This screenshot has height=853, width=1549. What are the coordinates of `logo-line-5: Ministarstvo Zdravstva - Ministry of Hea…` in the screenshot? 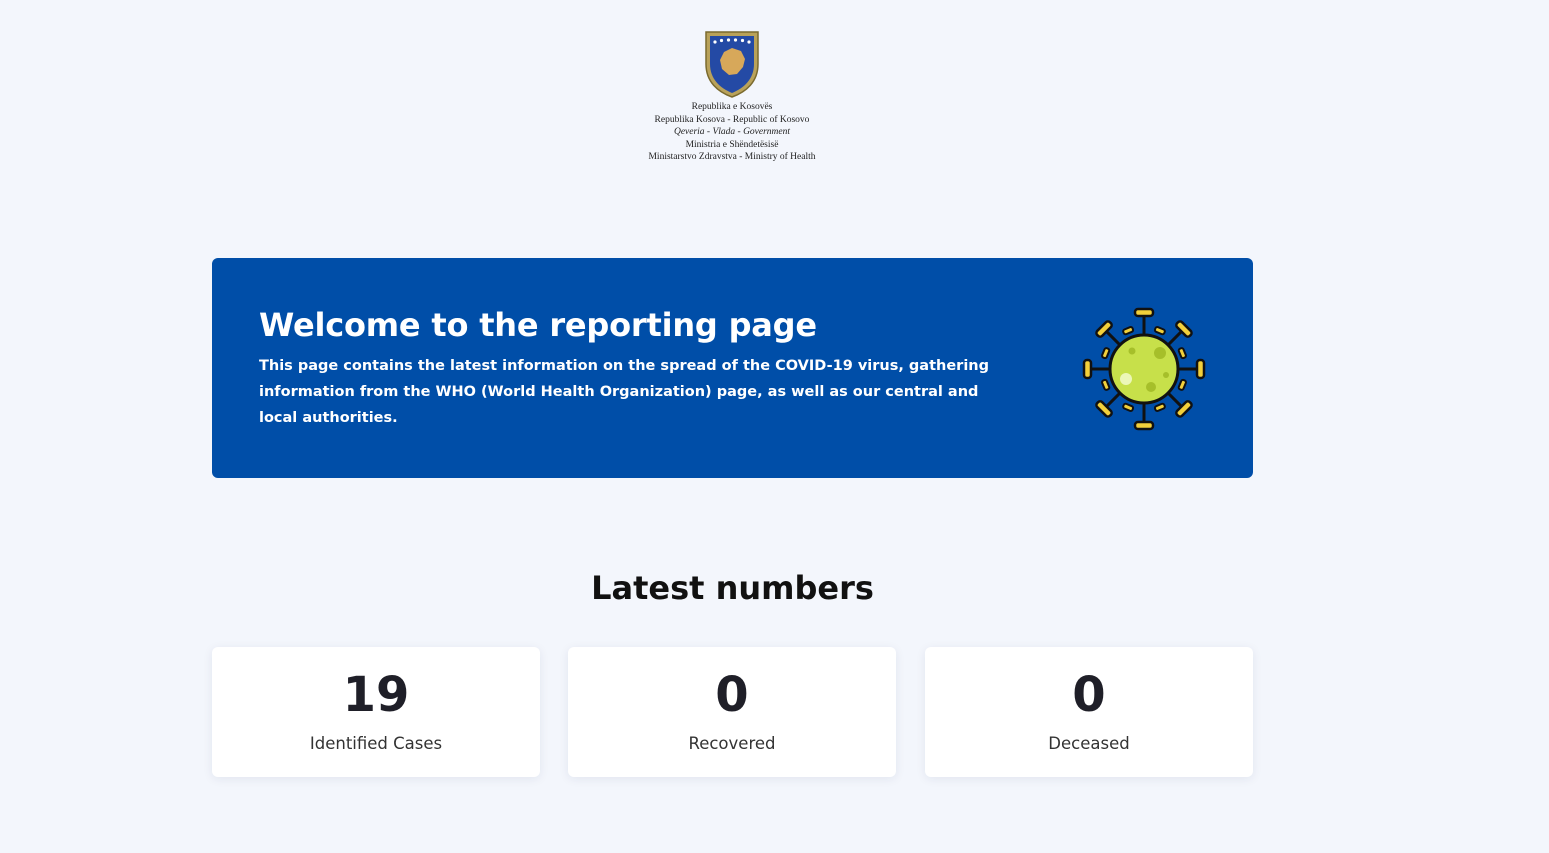 It's located at (732, 157).